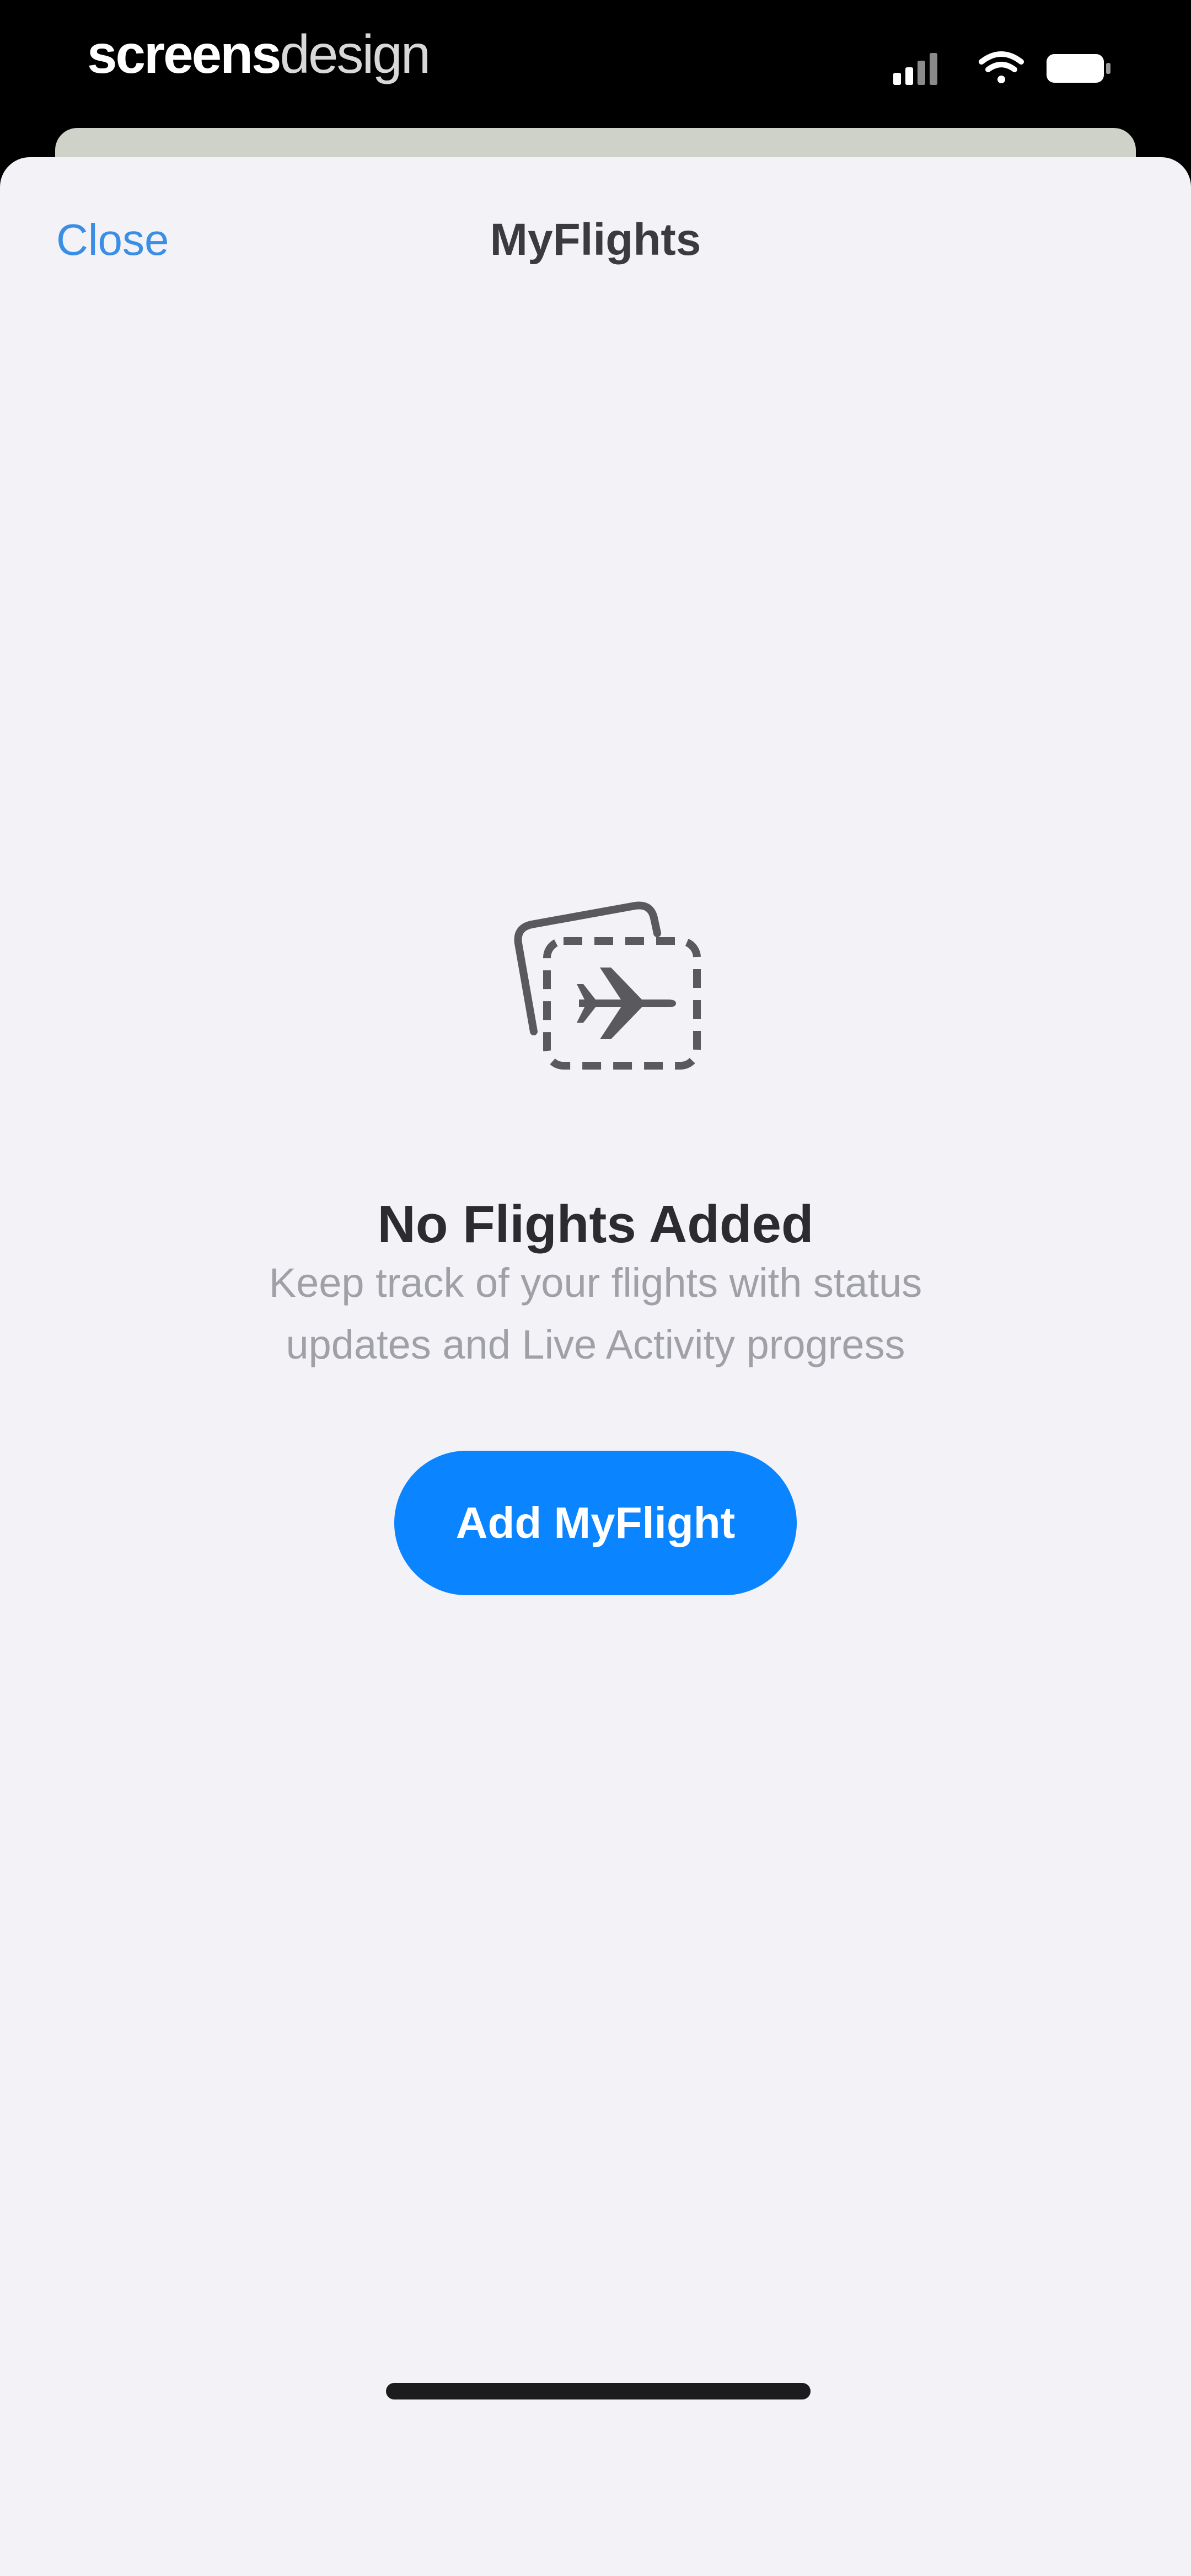 This screenshot has height=2576, width=1191. I want to click on status-icons, so click(1004, 68).